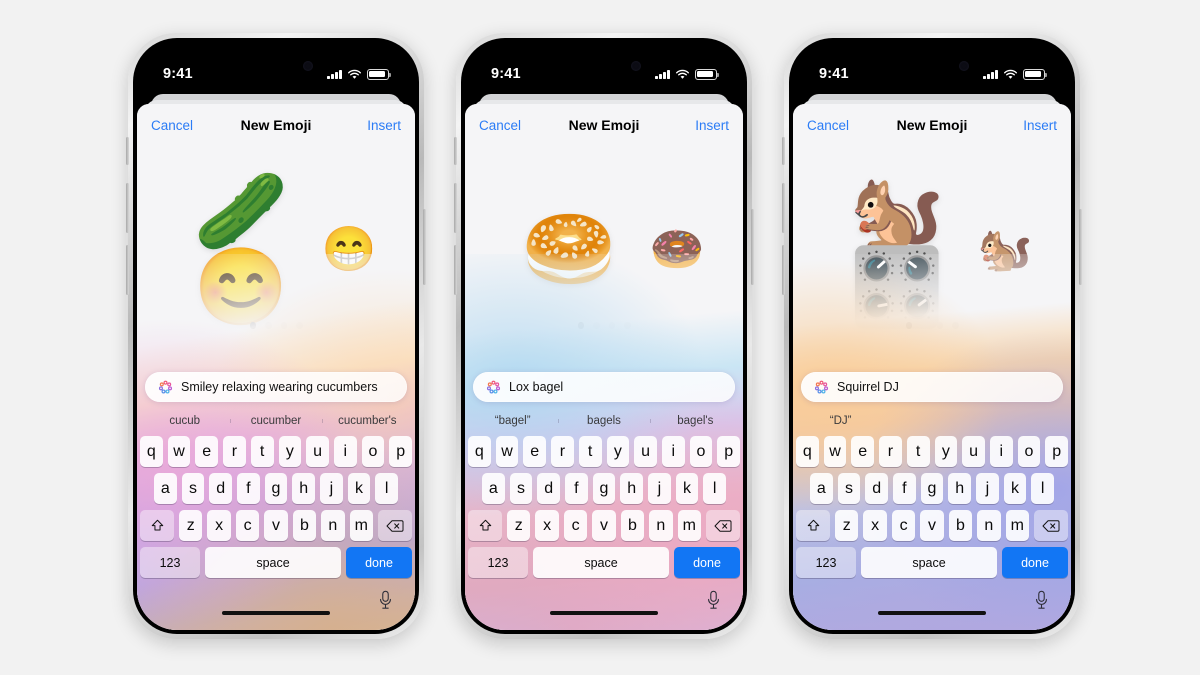 Image resolution: width=1200 pixels, height=675 pixels. I want to click on suggestion-2: cucumber, so click(275, 421).